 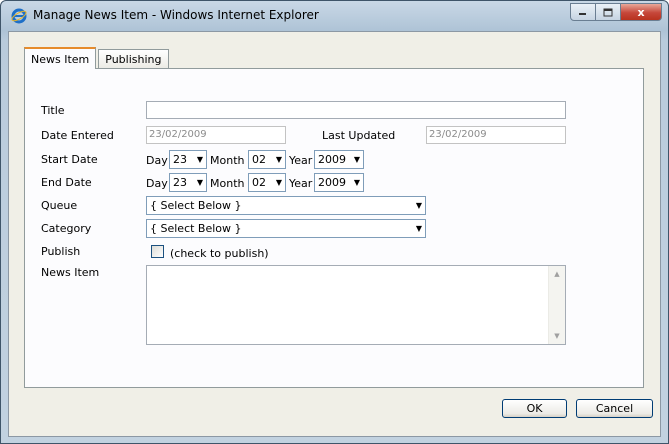 I want to click on title-input, so click(x=356, y=110).